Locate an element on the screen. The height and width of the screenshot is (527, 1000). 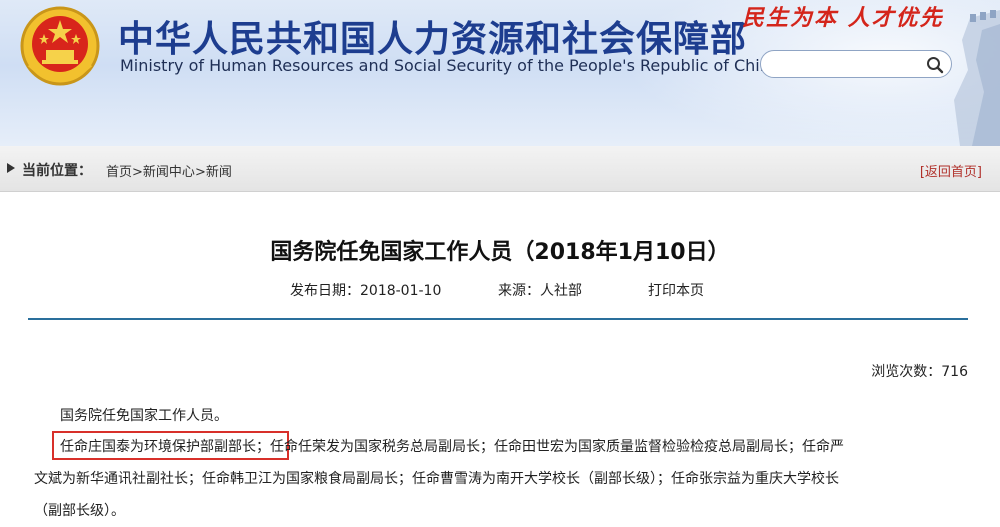
view-count: 浏览次数：716 is located at coordinates (919, 371).